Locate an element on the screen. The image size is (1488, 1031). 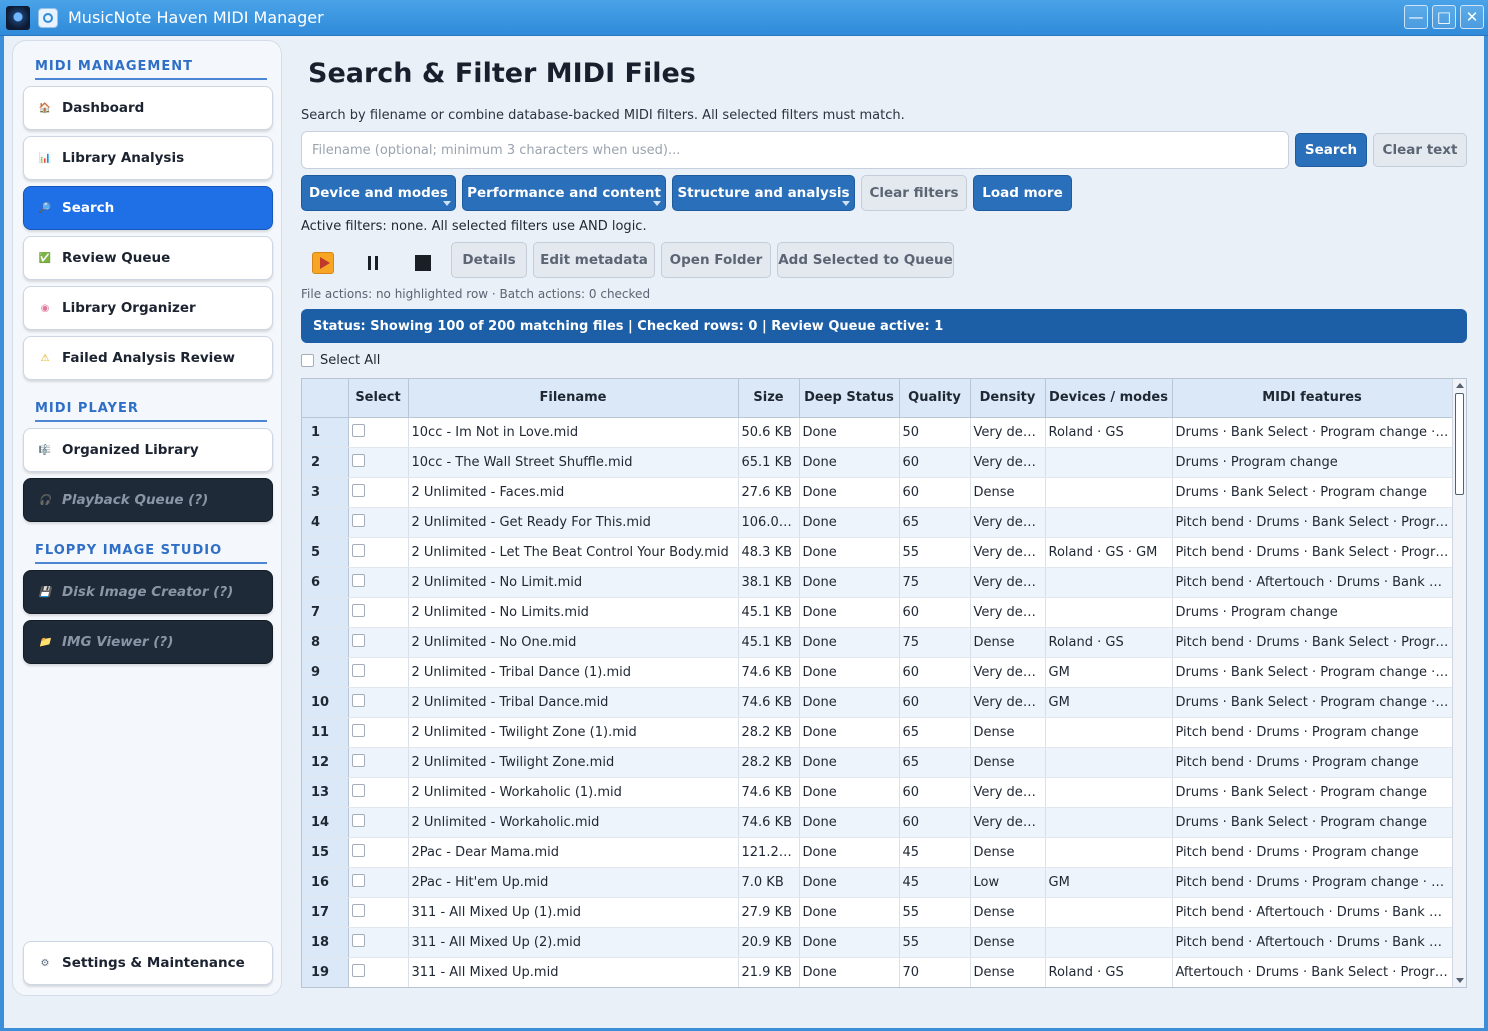
column-header-density: Density is located at coordinates (1008, 398).